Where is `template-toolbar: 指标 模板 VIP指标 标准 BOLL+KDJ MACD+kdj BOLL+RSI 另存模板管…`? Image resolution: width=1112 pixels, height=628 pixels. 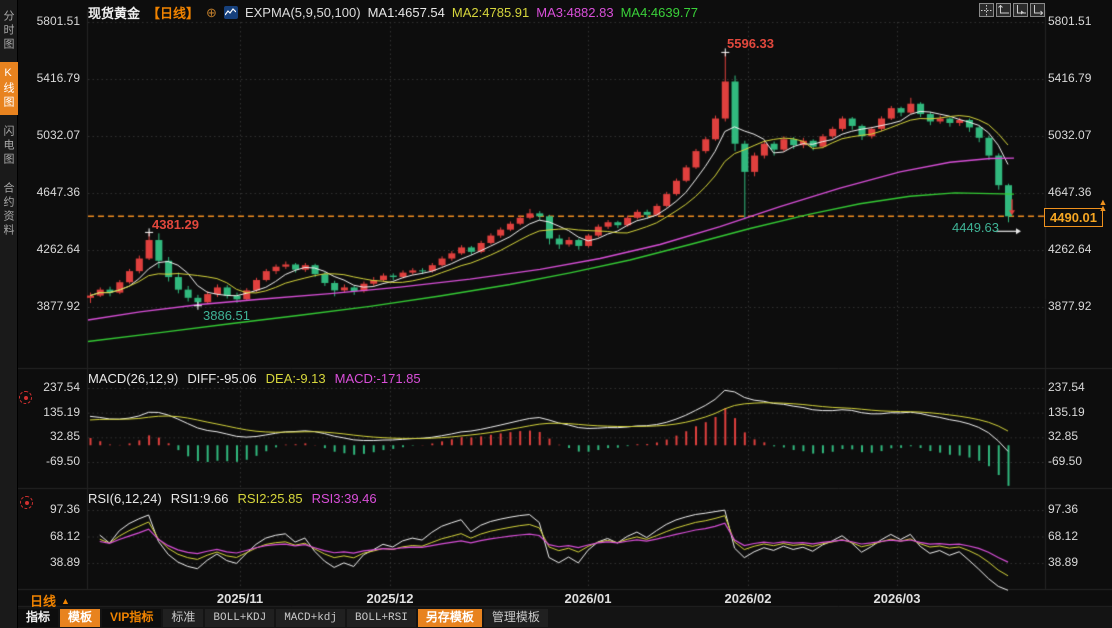
template-toolbar: 指标 模板 VIP指标 标准 BOLL+KDJ MACD+kdj BOLL+RSI 另存模板管… is located at coordinates (283, 618).